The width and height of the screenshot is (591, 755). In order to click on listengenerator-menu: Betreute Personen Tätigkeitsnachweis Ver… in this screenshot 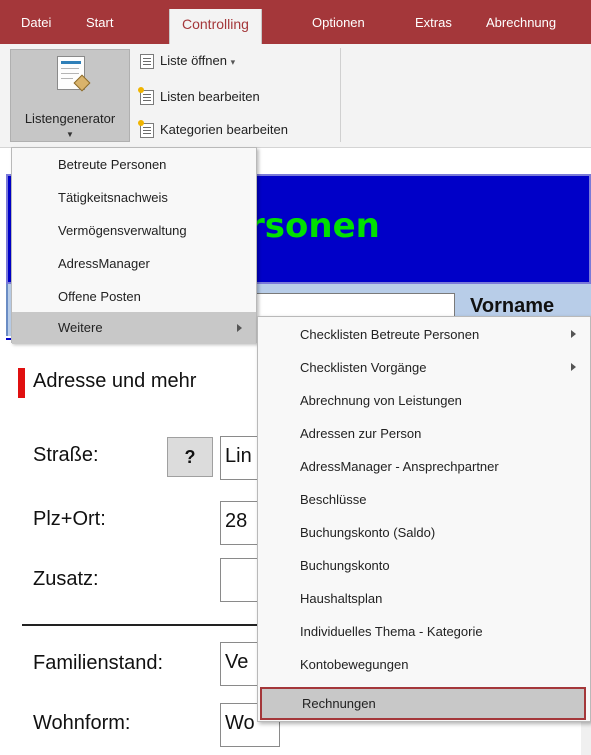, I will do `click(134, 245)`.